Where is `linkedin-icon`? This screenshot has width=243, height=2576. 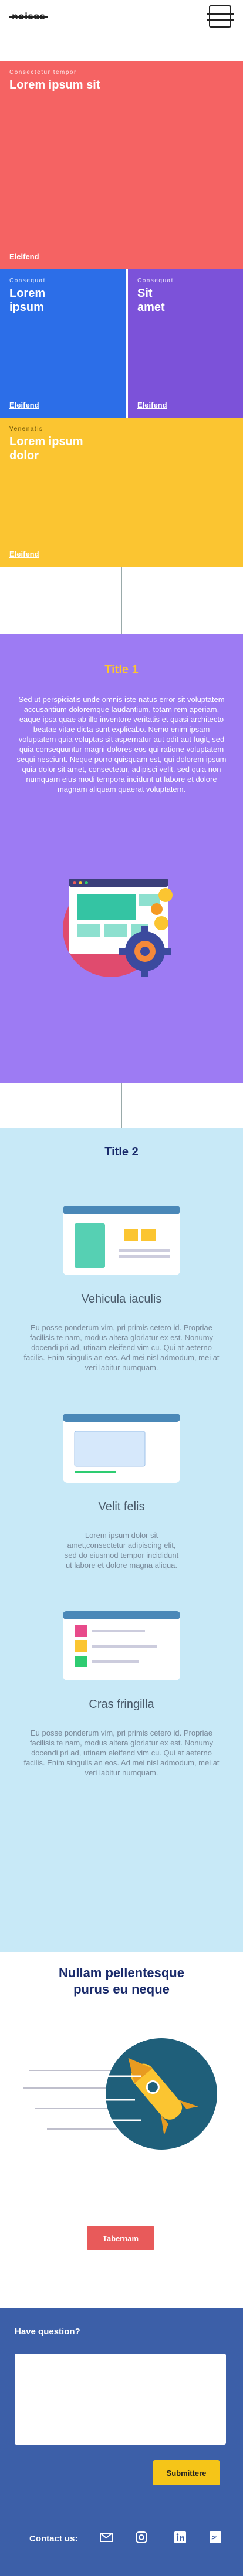
linkedin-icon is located at coordinates (181, 2537).